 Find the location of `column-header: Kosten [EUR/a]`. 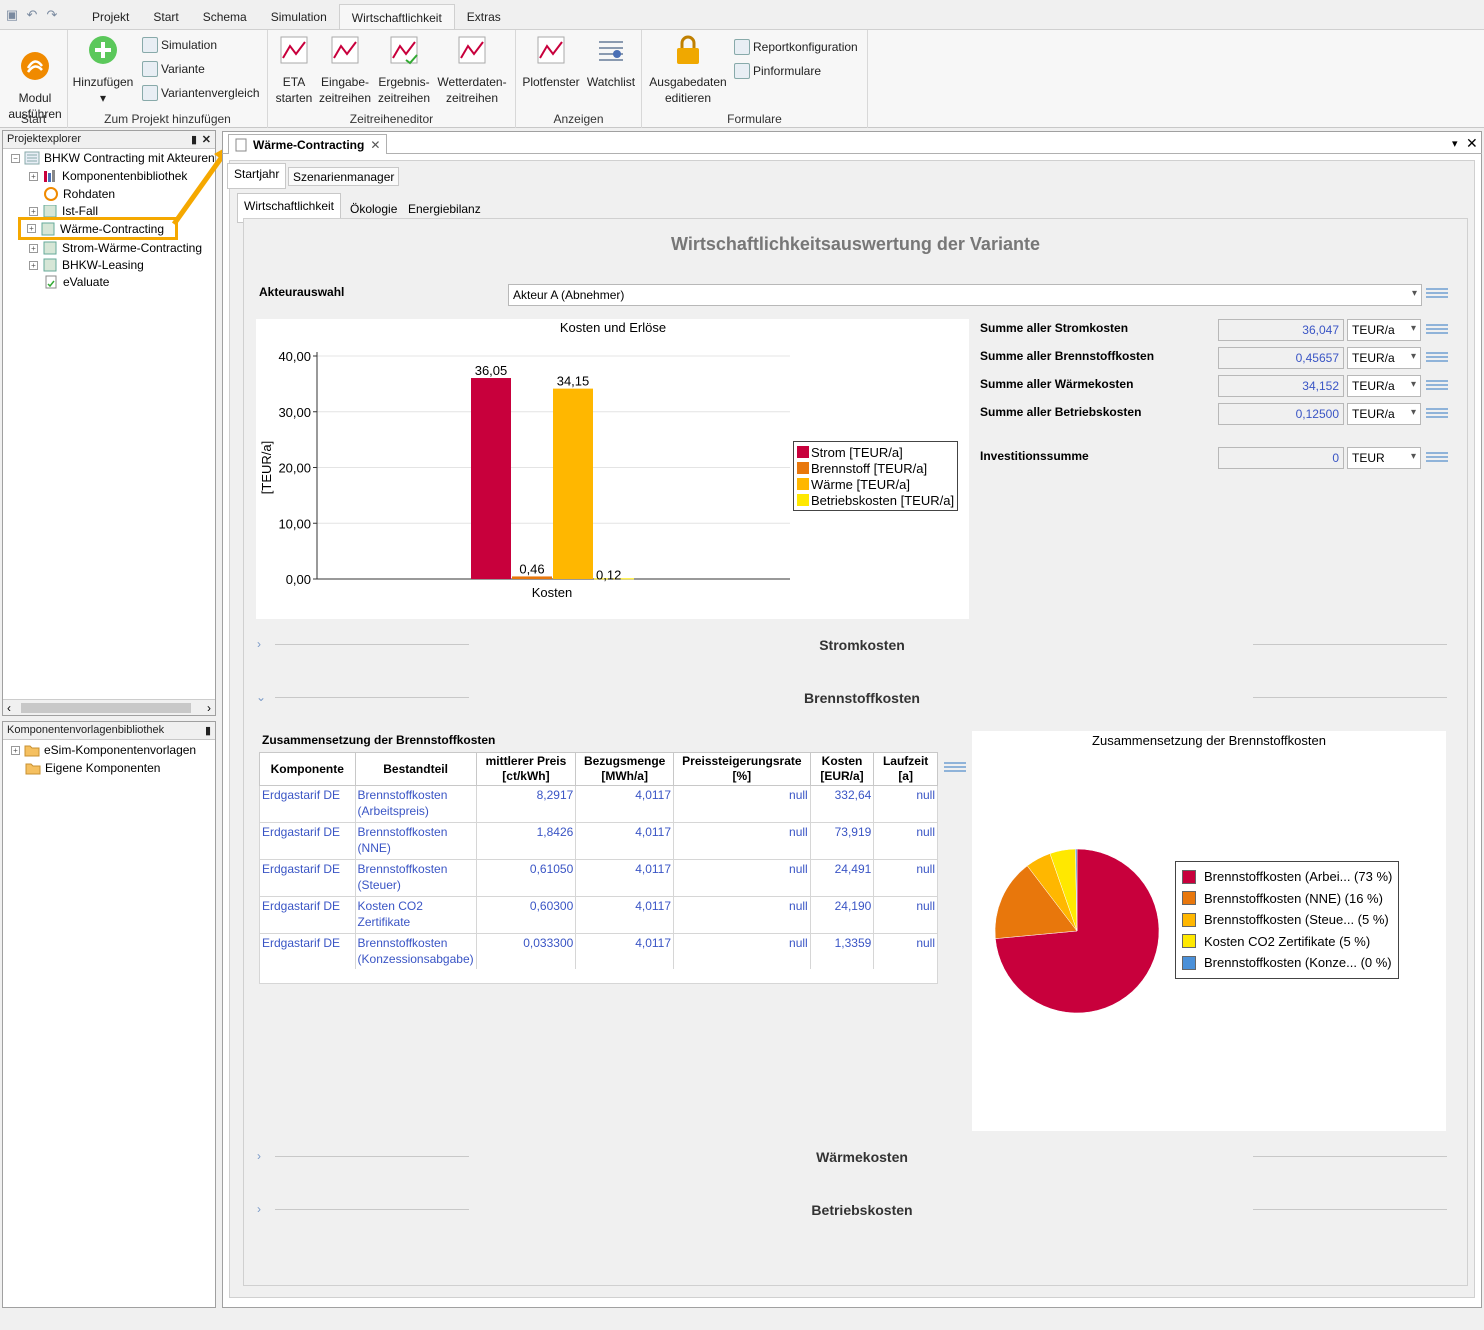

column-header: Kosten [EUR/a] is located at coordinates (842, 769).